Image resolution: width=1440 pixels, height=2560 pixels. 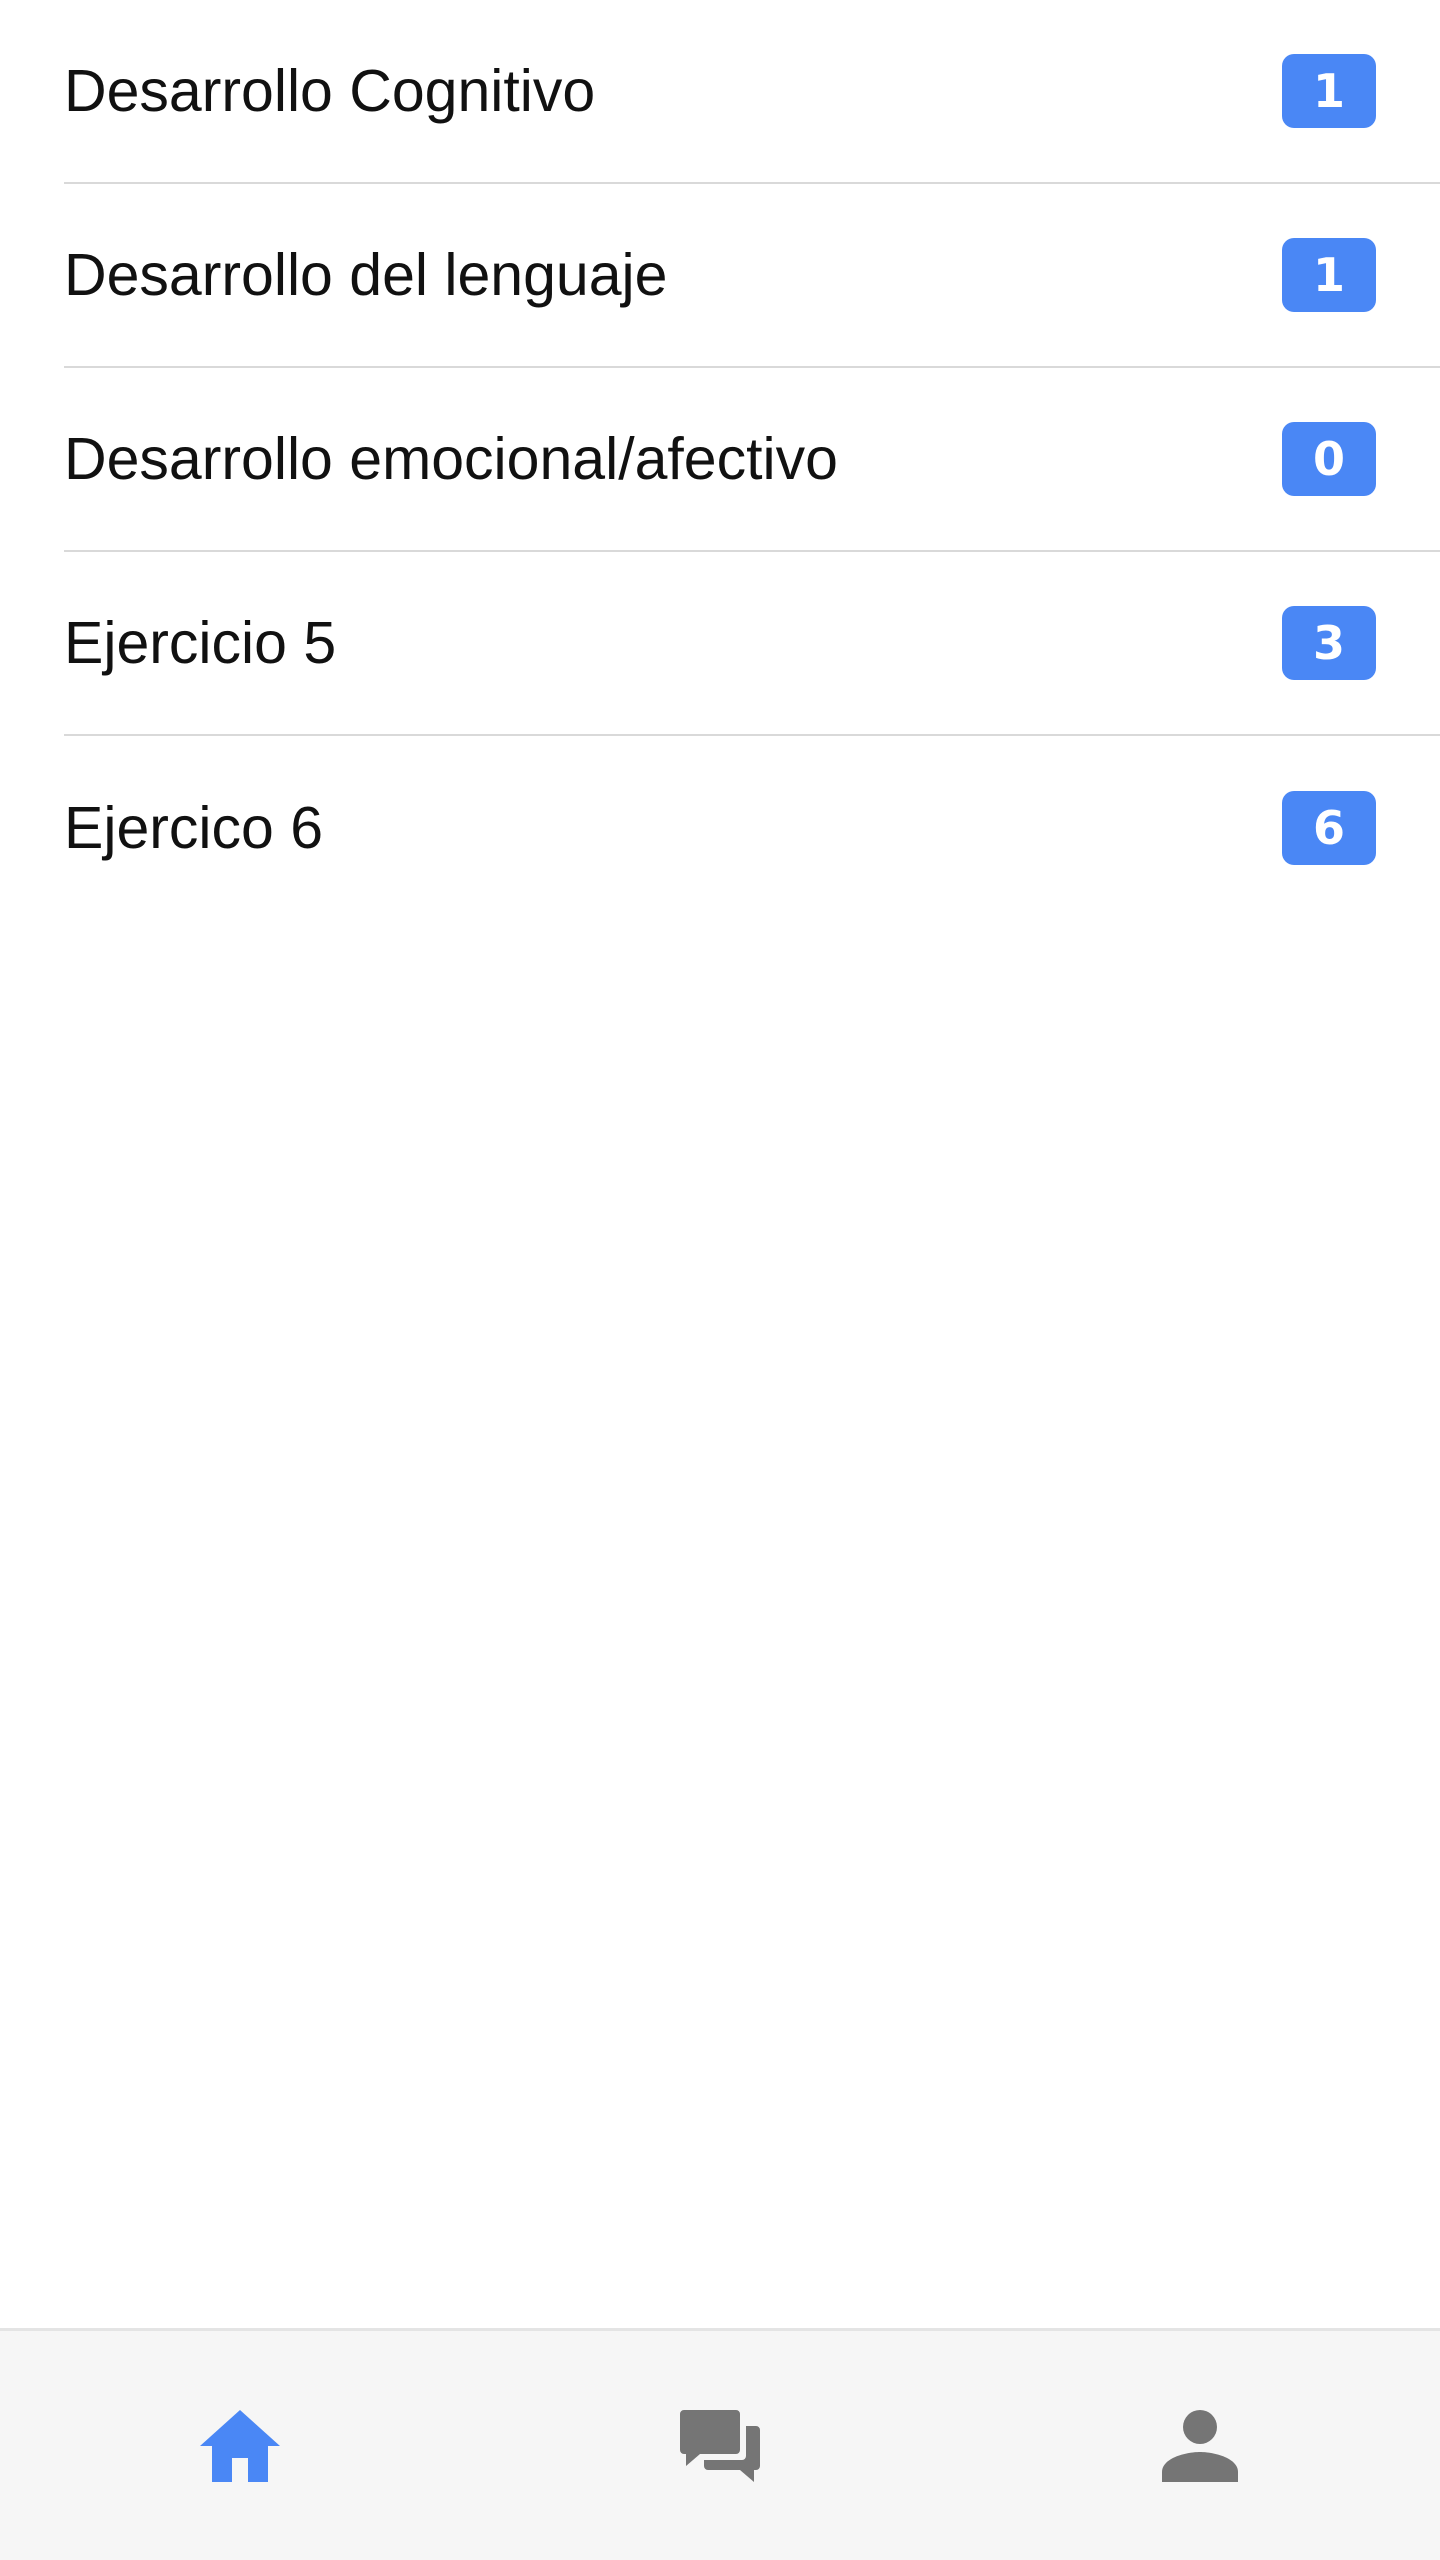 I want to click on list-item-label: Desarrollo emocional/afectivo, so click(x=451, y=459).